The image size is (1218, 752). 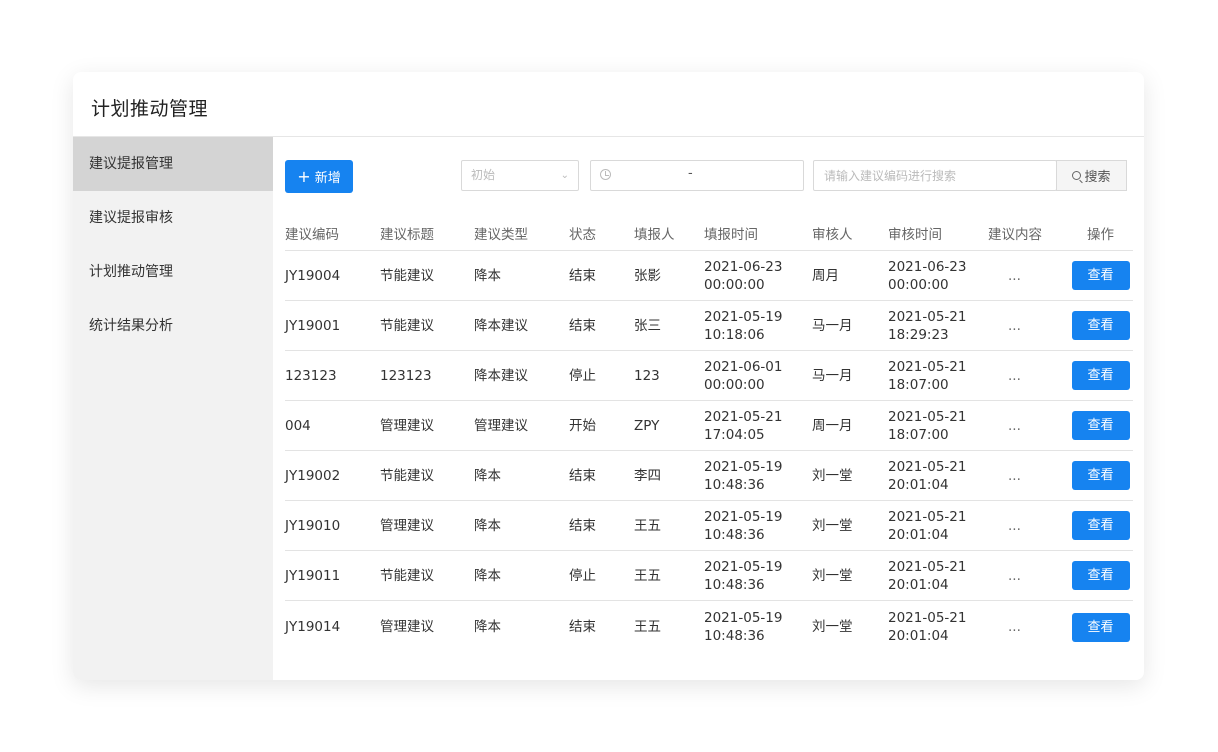 What do you see at coordinates (601, 233) in the screenshot?
I see `column-header: 状态` at bounding box center [601, 233].